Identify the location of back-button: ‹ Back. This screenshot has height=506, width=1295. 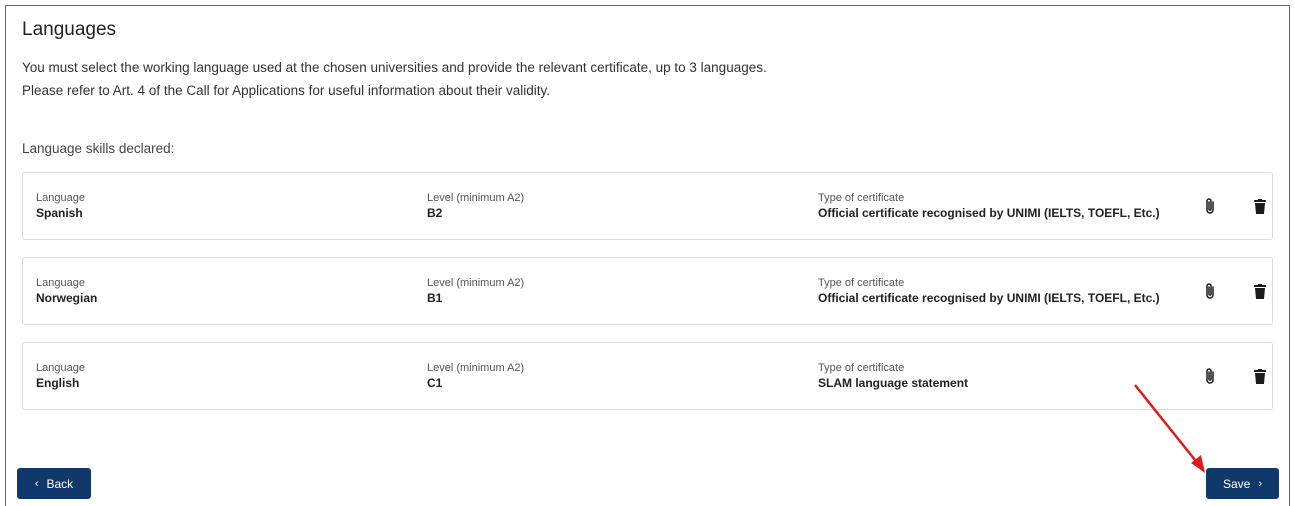
(54, 483).